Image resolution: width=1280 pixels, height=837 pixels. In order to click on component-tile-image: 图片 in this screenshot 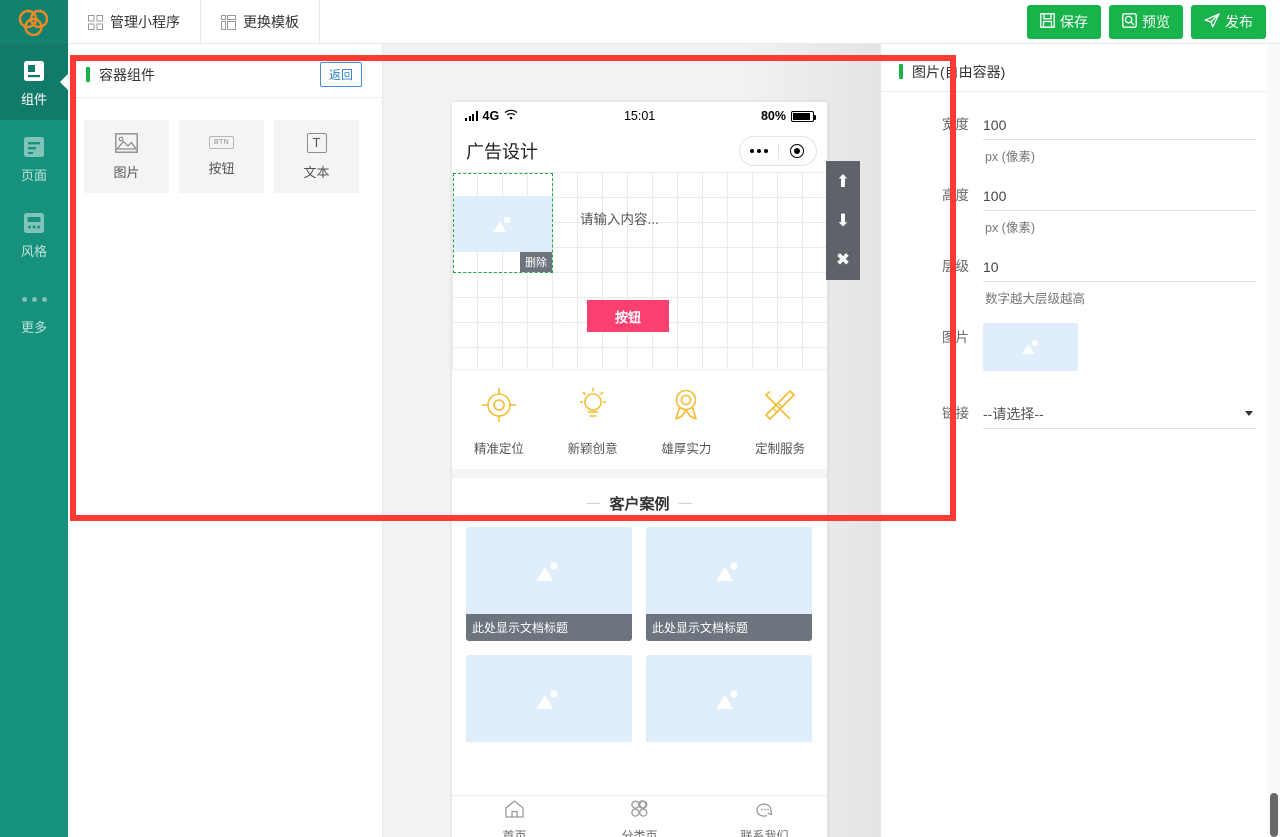, I will do `click(126, 156)`.